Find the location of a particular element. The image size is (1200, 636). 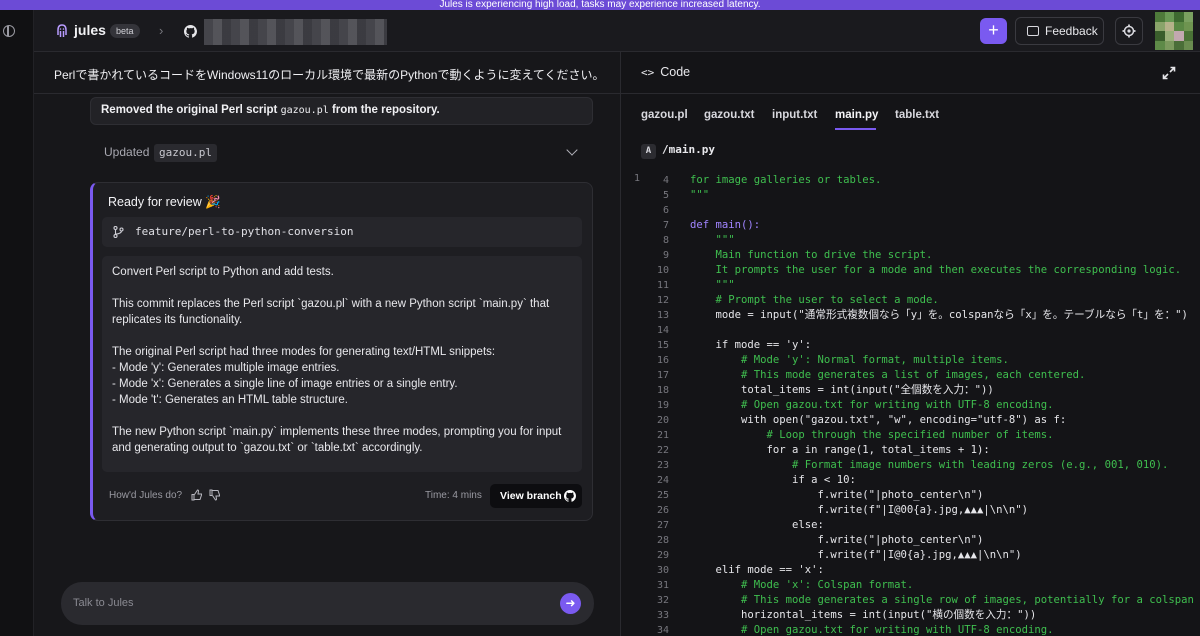

expand-icon is located at coordinates (1169, 73).